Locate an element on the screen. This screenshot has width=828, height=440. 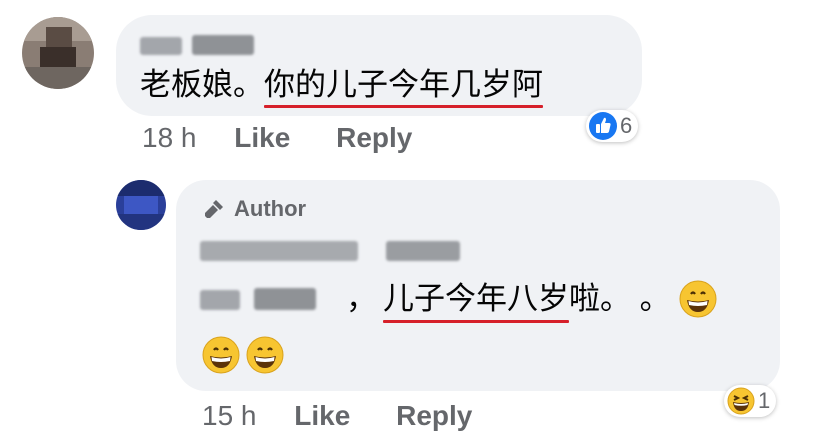
comment-text: 老板娘。你的儿子今年几岁阿 is located at coordinates (341, 85).